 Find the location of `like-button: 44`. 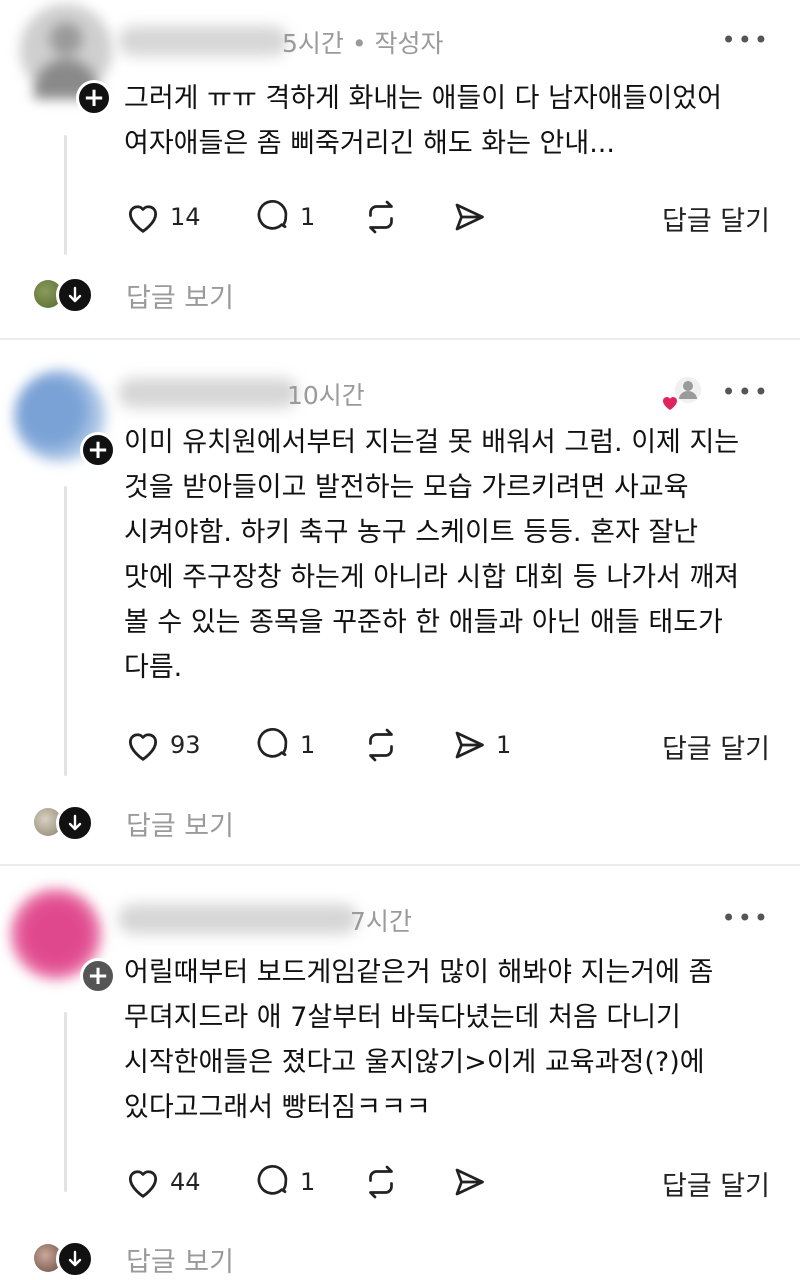

like-button: 44 is located at coordinates (162, 1182).